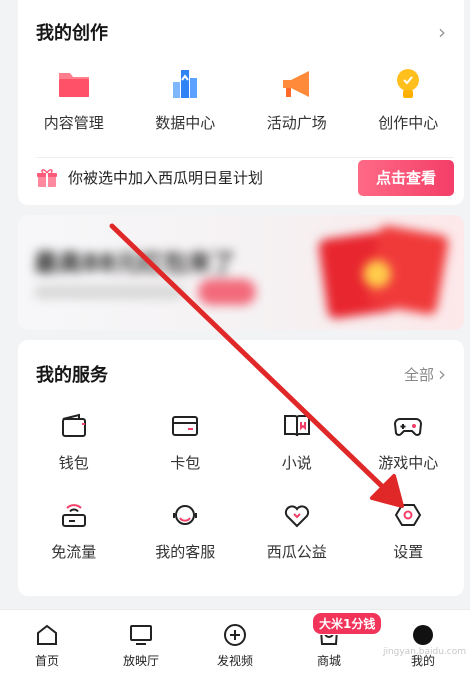  Describe the element at coordinates (241, 32) in the screenshot. I see `creation-header: 我的创作 ›` at that location.